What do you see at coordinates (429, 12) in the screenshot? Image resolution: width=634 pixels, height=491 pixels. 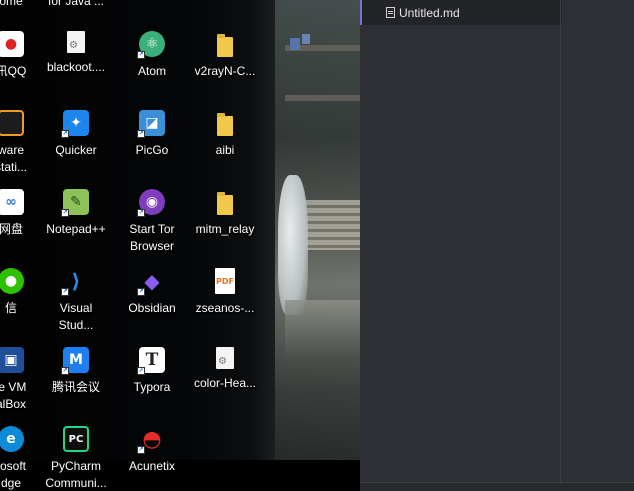 I see `file-tab-label: Untitled.md` at bounding box center [429, 12].